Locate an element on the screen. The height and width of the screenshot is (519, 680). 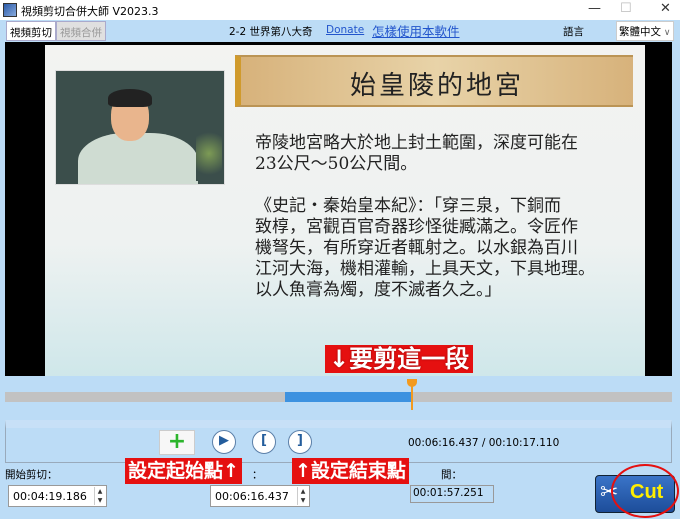
file-name: 2-2 世界第八大奇 is located at coordinates (271, 32).